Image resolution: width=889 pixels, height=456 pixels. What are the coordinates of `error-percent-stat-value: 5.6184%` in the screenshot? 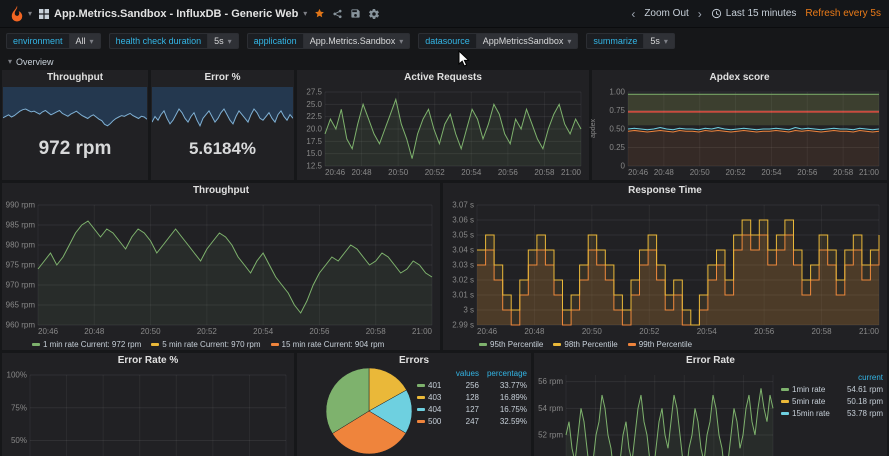 It's located at (222, 148).